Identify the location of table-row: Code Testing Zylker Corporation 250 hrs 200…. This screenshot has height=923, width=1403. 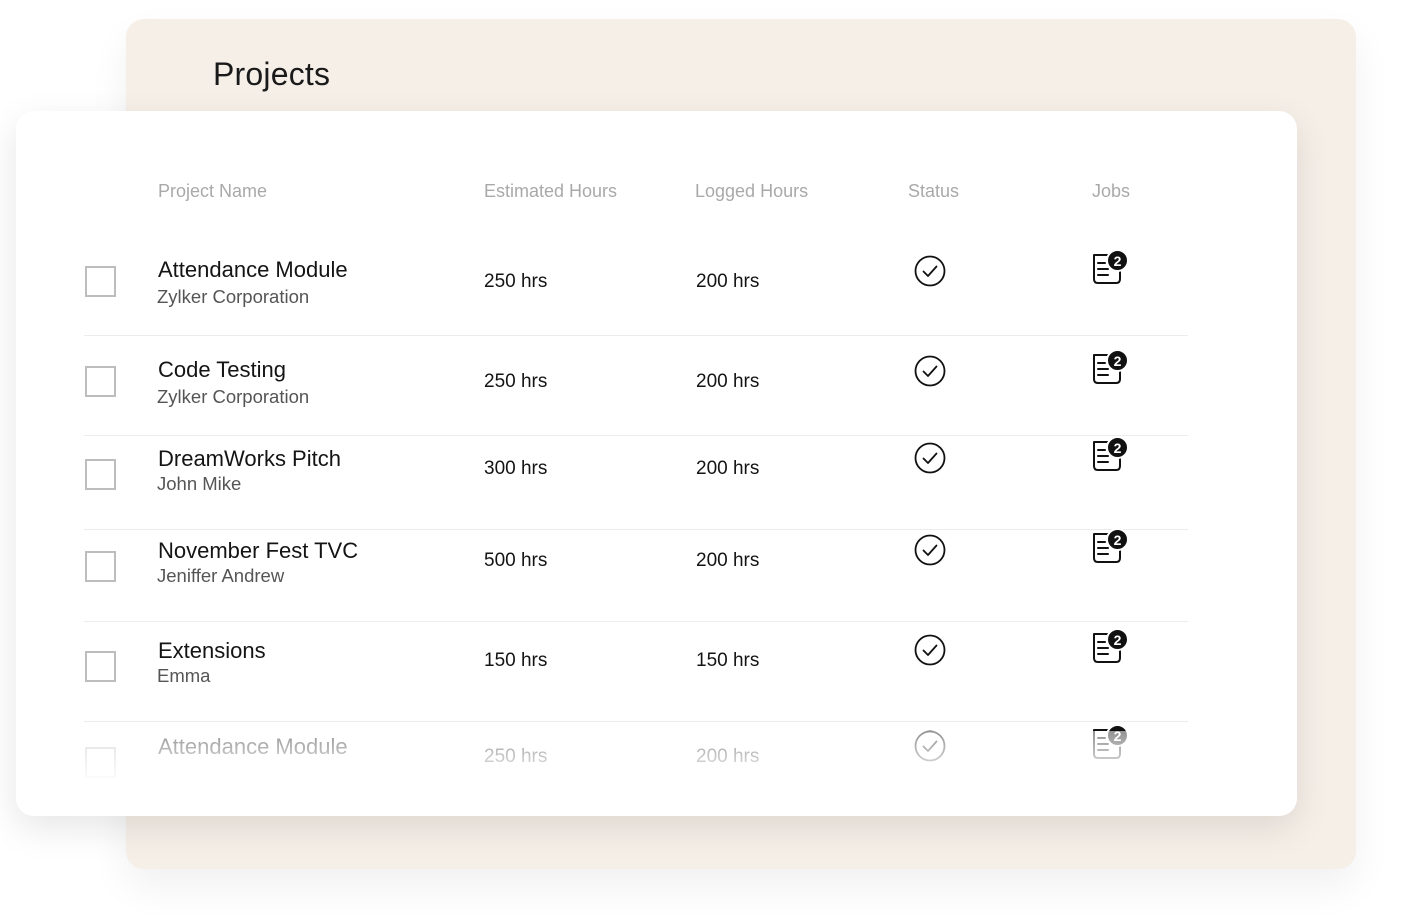
(636, 385).